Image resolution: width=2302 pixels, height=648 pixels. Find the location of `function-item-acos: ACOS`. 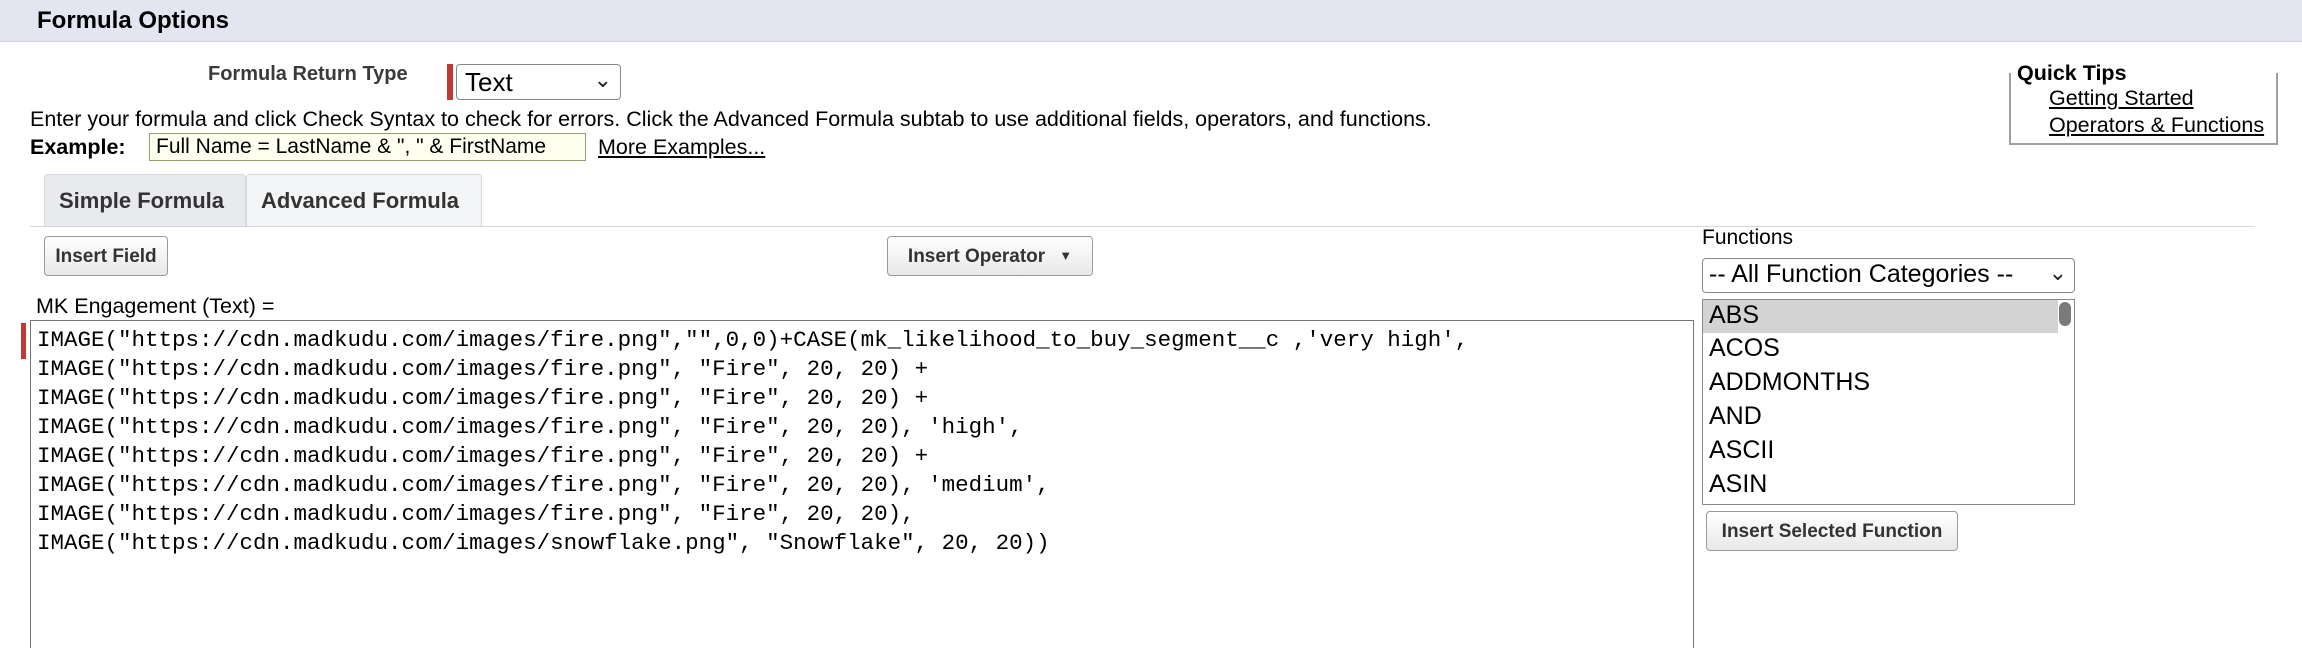

function-item-acos: ACOS is located at coordinates (1880, 349).